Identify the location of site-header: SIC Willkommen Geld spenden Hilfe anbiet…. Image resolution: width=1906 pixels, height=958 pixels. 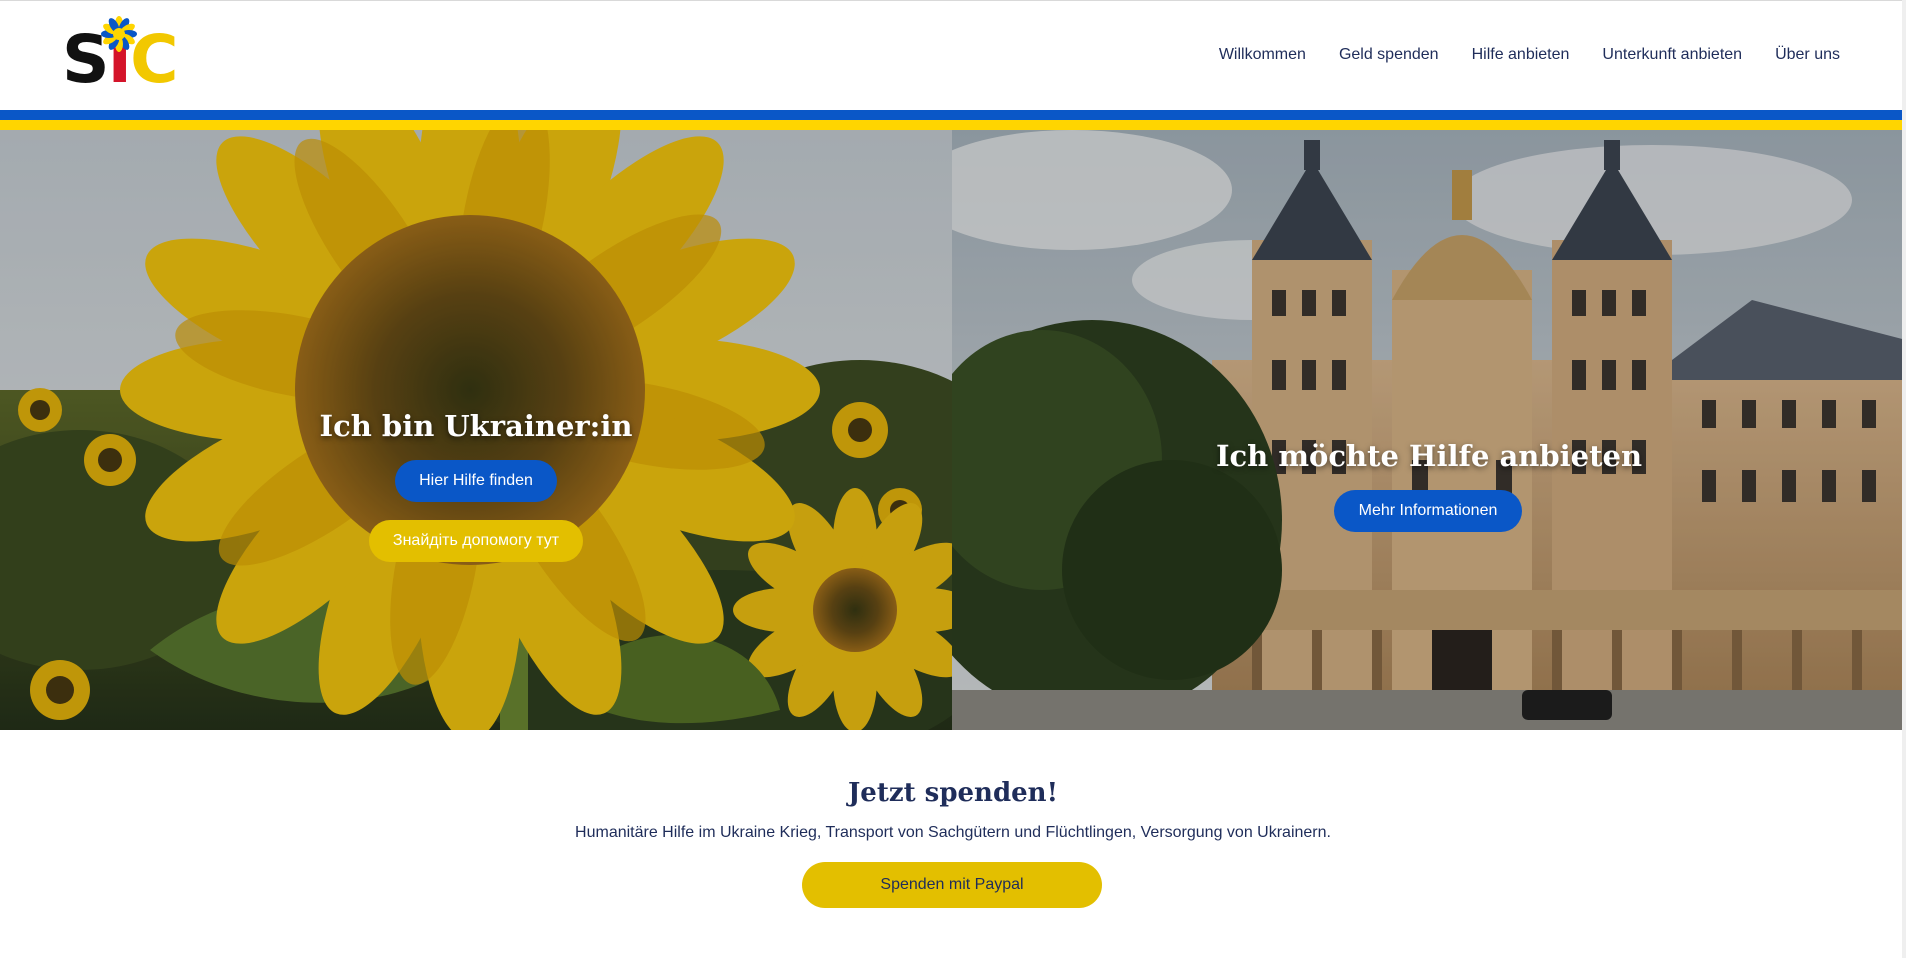
(953, 55).